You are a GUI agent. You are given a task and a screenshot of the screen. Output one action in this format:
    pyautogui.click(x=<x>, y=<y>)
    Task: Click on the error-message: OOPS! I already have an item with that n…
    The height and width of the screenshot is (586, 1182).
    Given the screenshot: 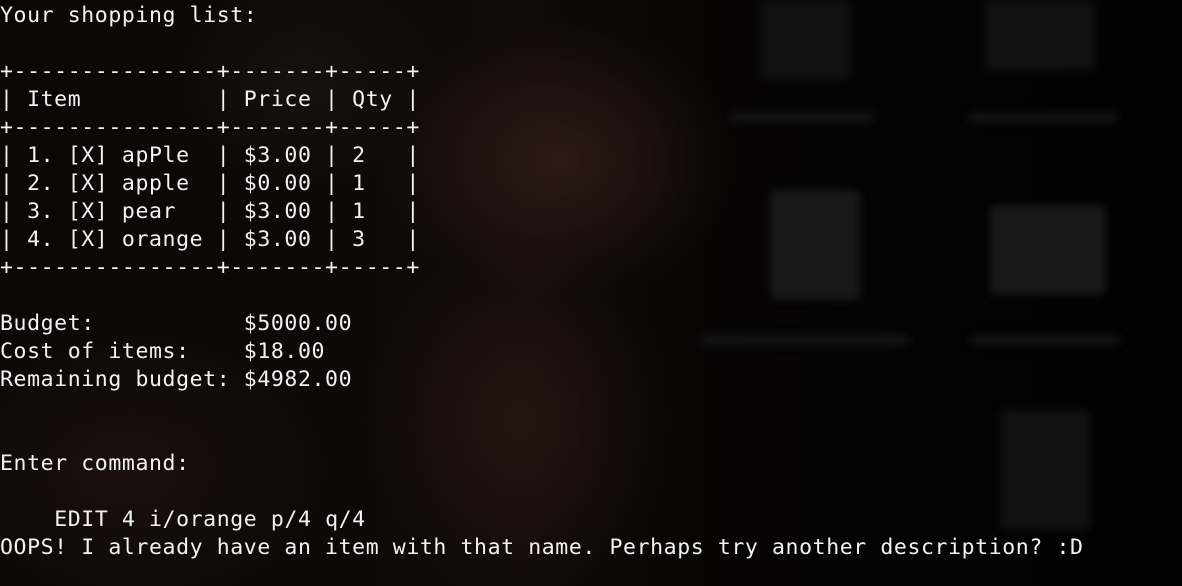 What is the action you would take?
    pyautogui.click(x=542, y=547)
    